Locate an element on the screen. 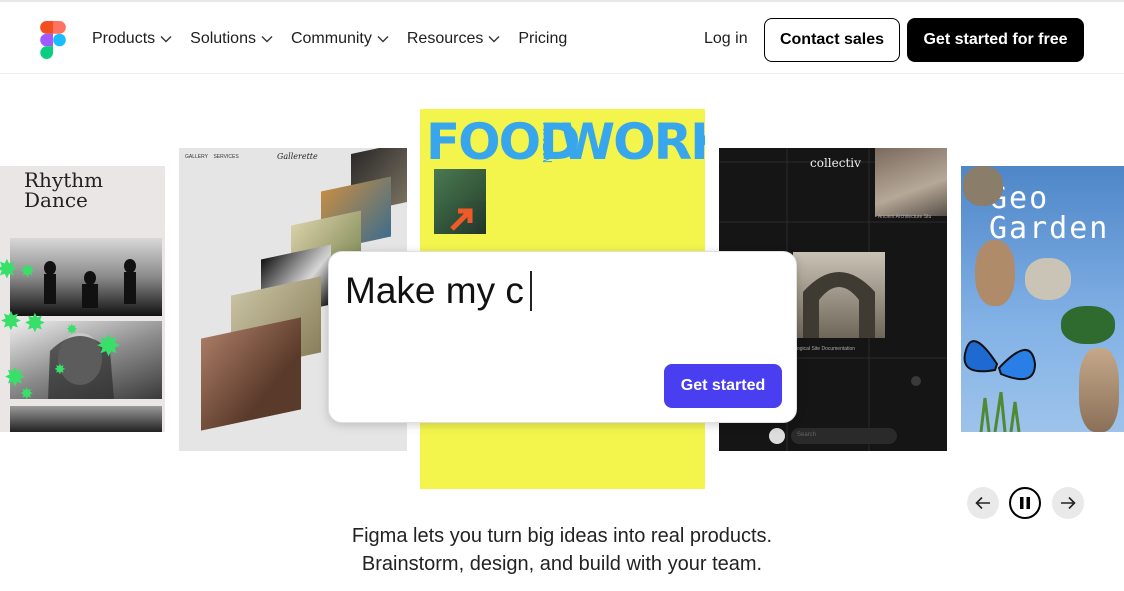  crowd-photo is located at coordinates (86, 419).